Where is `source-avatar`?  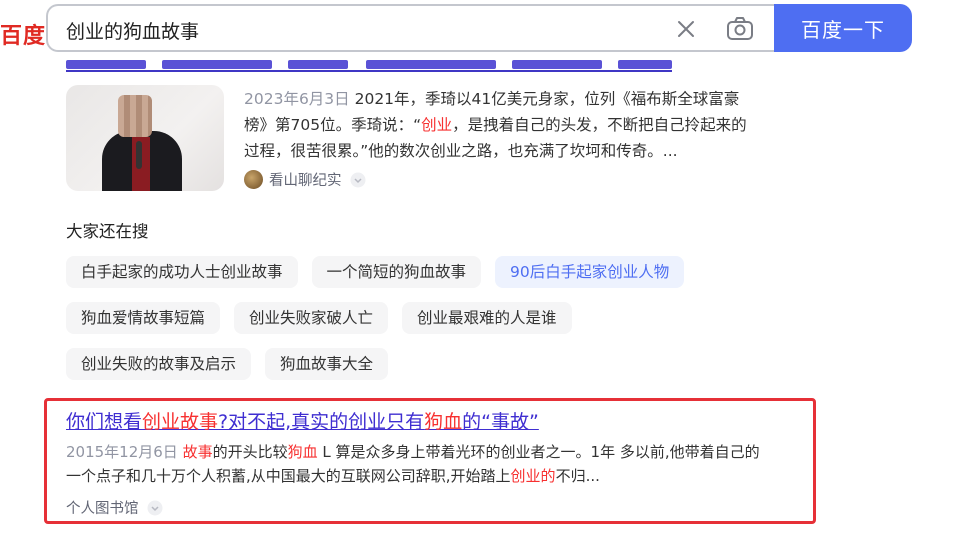
source-avatar is located at coordinates (253, 179).